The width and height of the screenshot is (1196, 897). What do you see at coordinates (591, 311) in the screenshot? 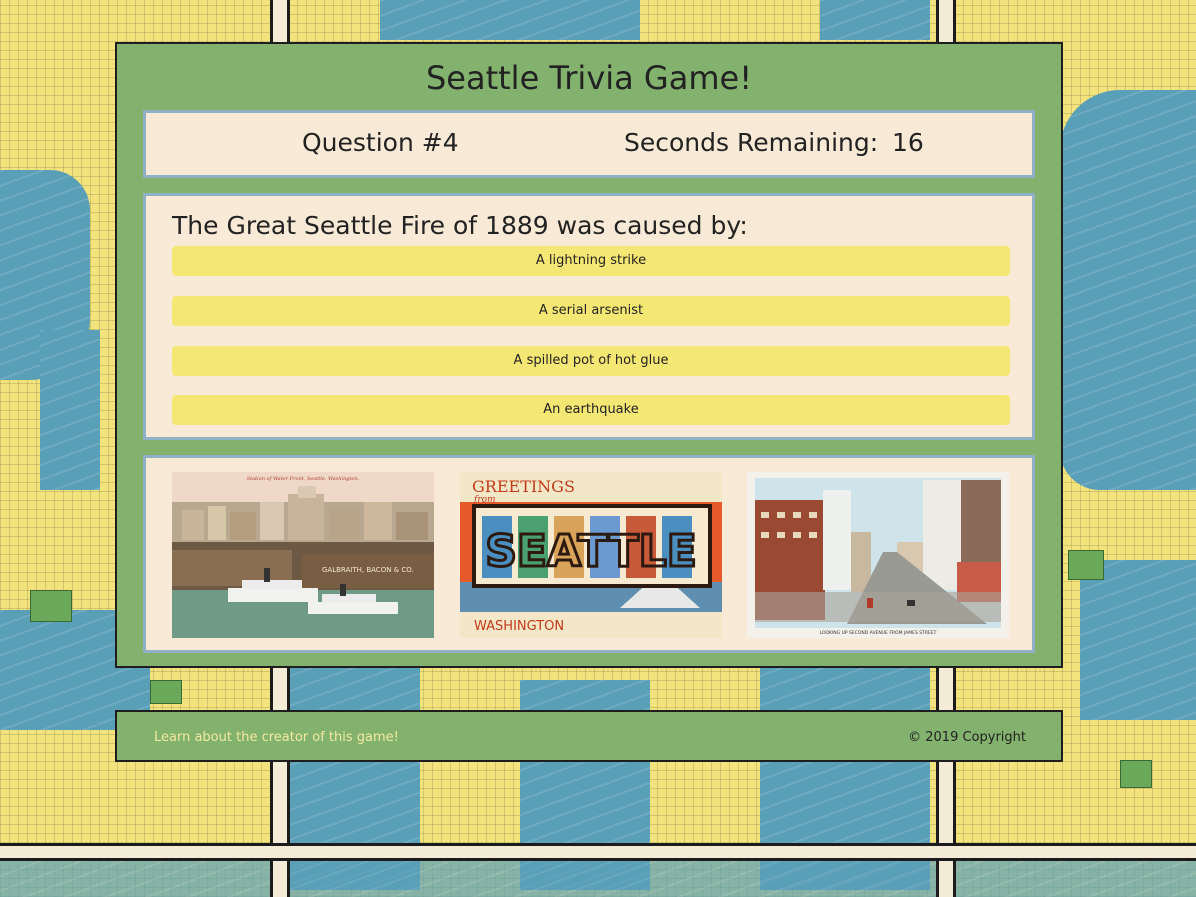
I see `answer-button-2: A serial arsenist` at bounding box center [591, 311].